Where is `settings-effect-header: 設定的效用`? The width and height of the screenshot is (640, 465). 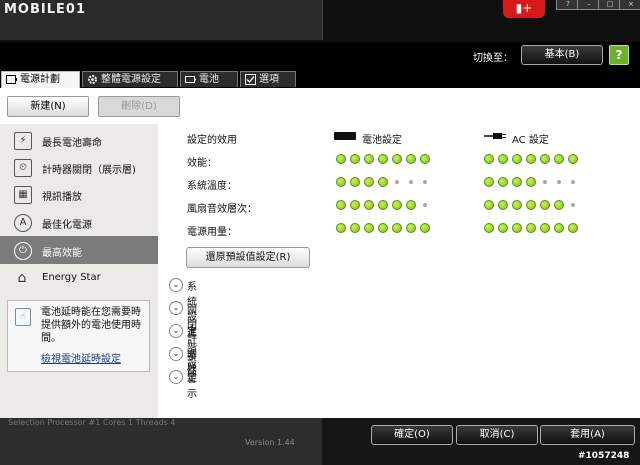
settings-effect-header: 設定的效用 is located at coordinates (212, 140).